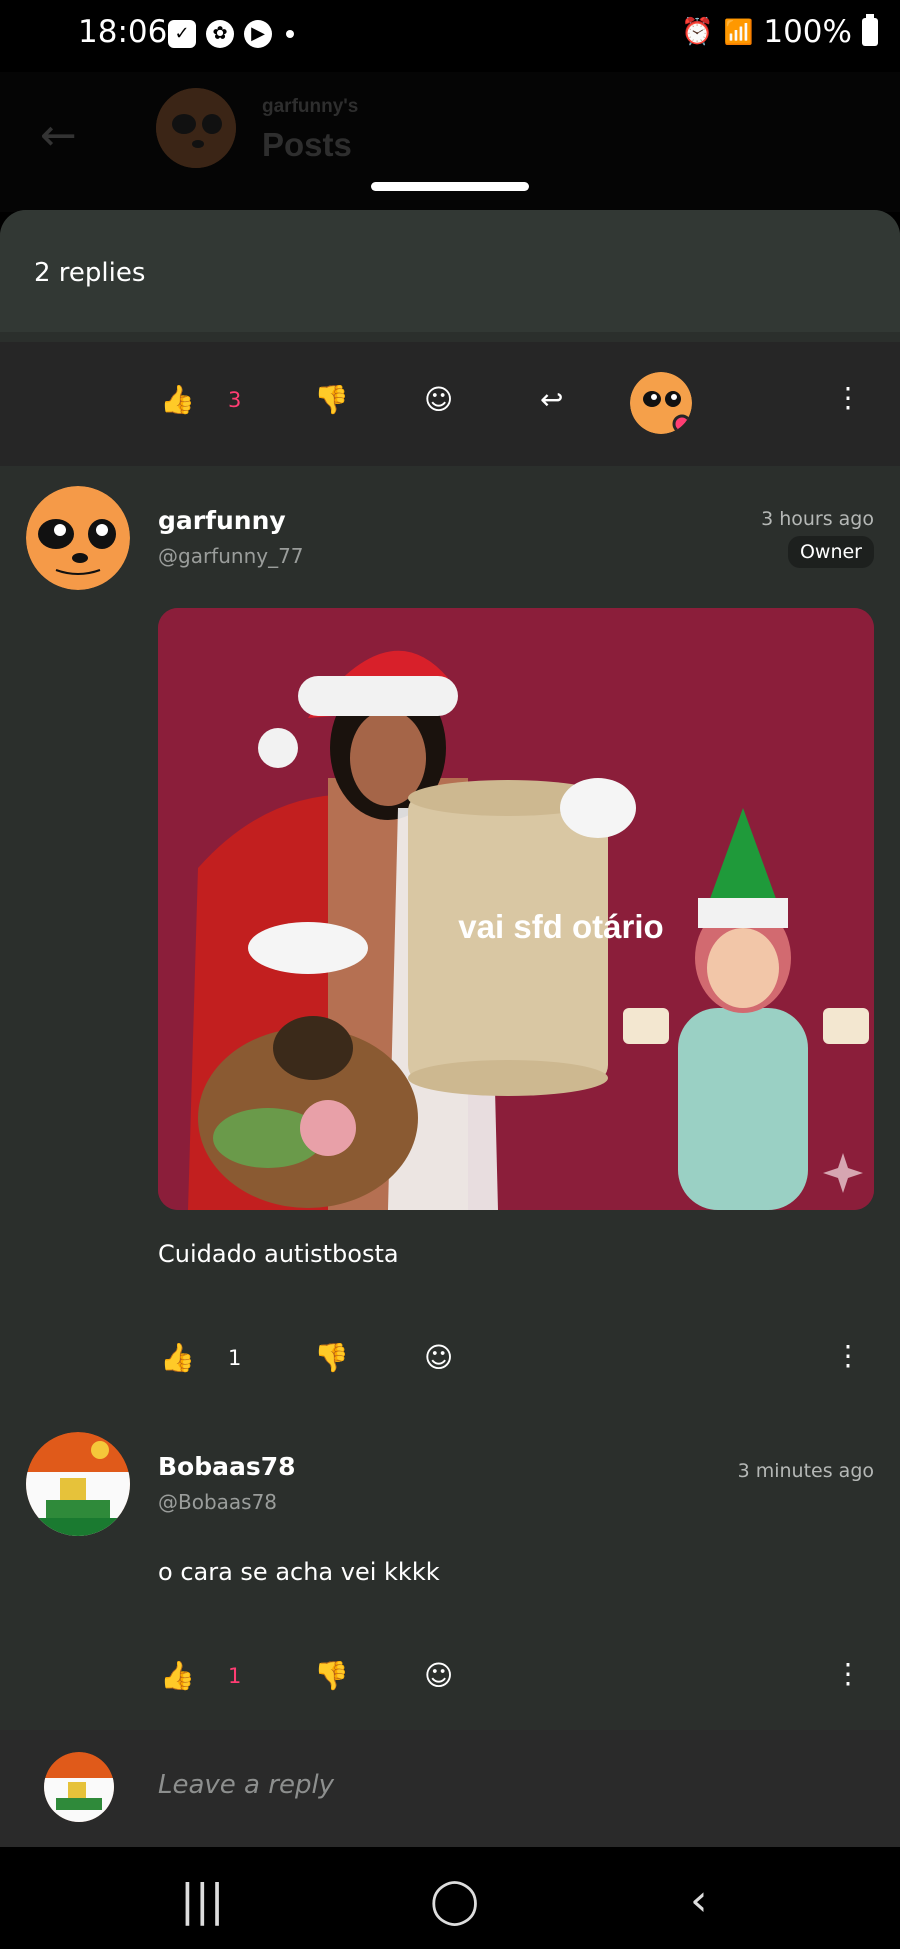 The image size is (900, 1949). Describe the element at coordinates (90, 273) in the screenshot. I see `replies-count-title: 2 replies` at that location.